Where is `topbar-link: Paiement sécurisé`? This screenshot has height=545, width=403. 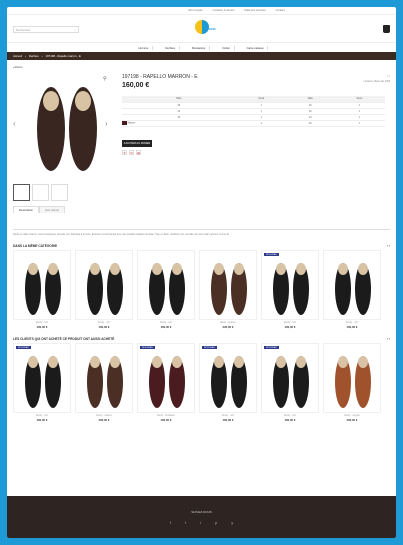 topbar-link: Paiement sécurisé is located at coordinates (254, 10).